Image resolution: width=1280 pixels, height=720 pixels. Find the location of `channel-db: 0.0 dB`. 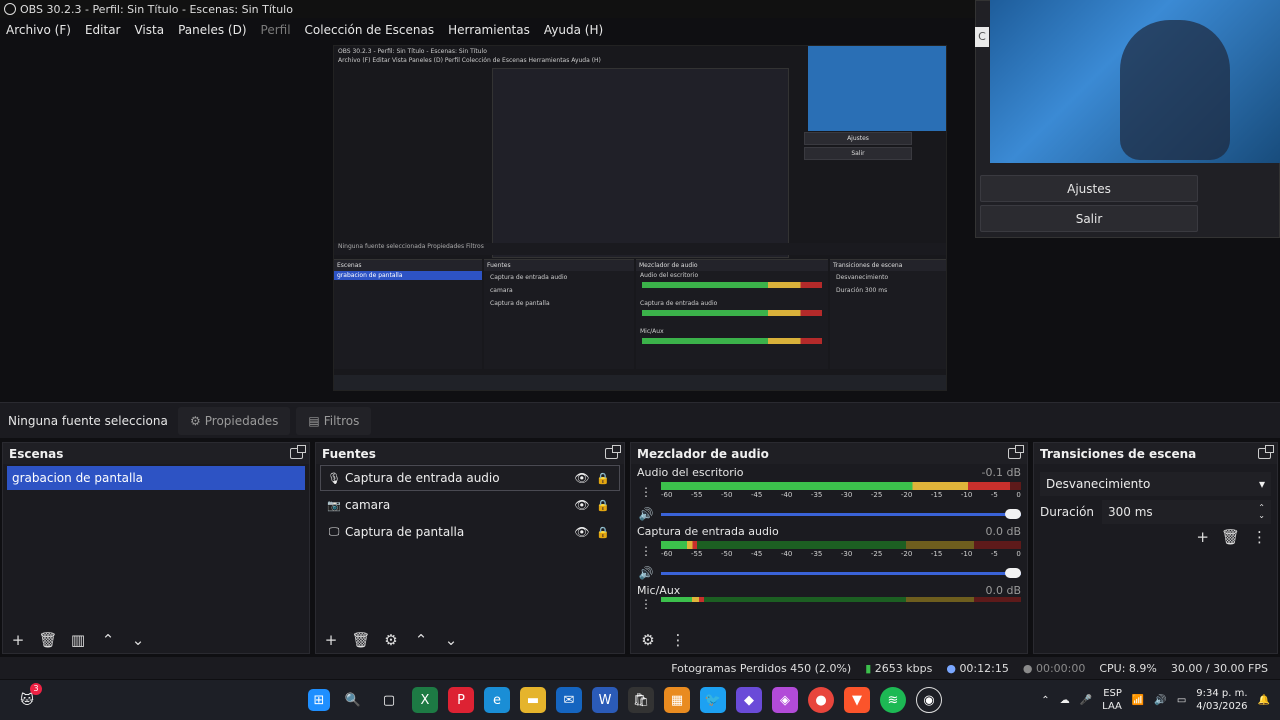

channel-db: 0.0 dB is located at coordinates (1003, 590).